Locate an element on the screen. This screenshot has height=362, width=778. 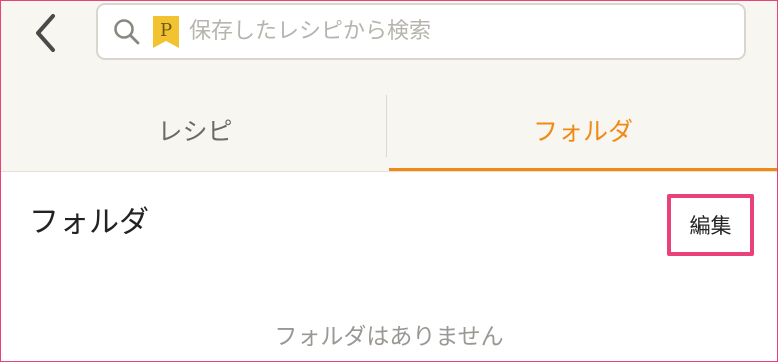
premium-badge-letter: P is located at coordinates (166, 30).